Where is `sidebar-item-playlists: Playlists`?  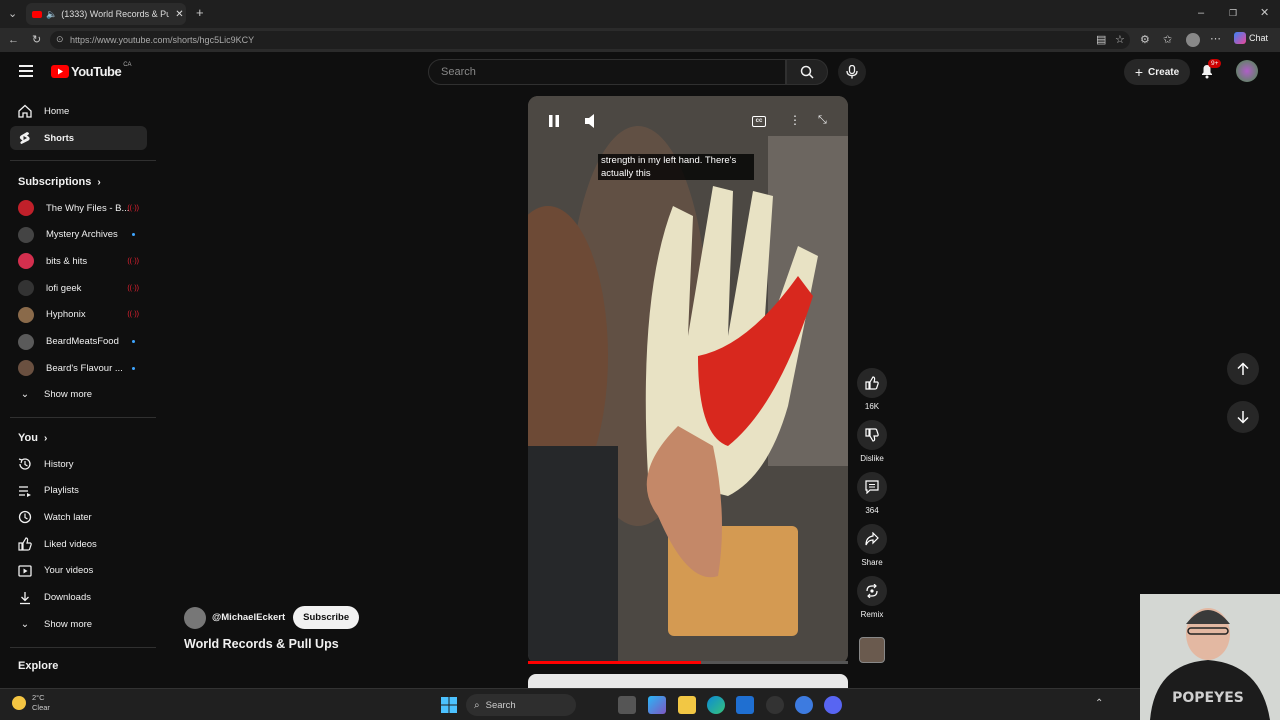
sidebar-item-playlists: Playlists is located at coordinates (78, 491).